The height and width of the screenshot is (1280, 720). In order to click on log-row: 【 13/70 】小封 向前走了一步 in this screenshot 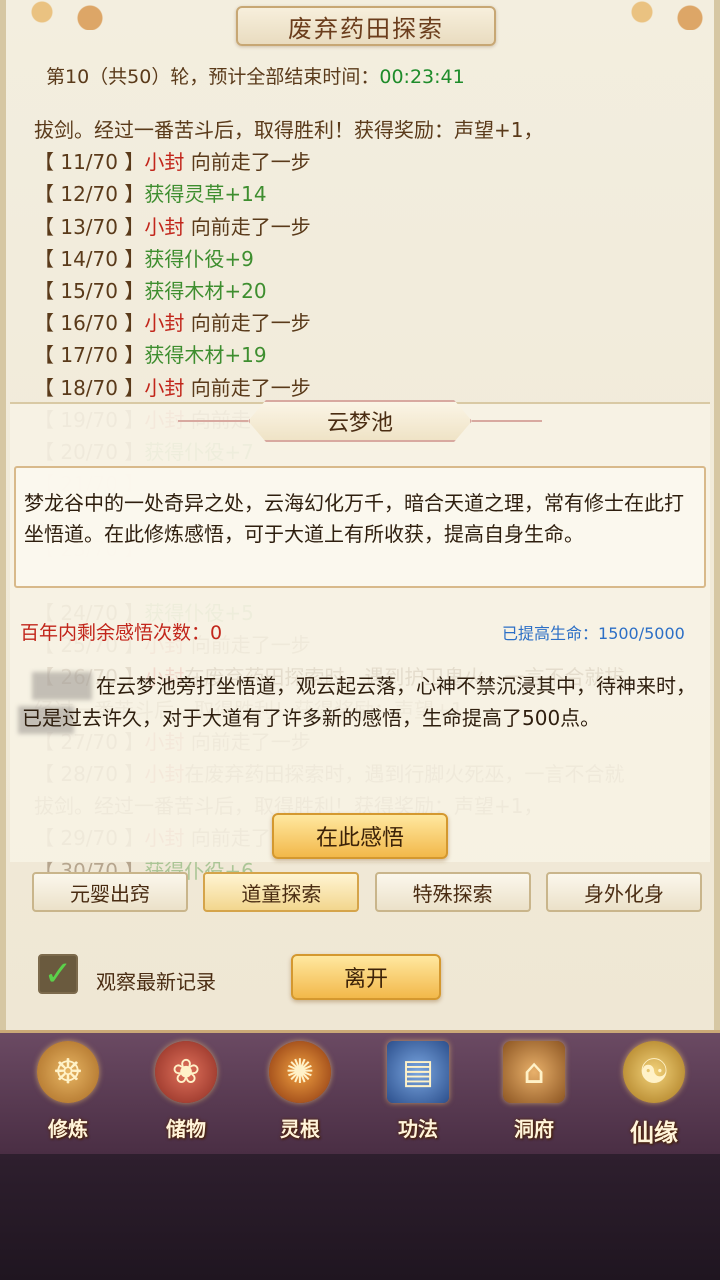, I will do `click(369, 227)`.